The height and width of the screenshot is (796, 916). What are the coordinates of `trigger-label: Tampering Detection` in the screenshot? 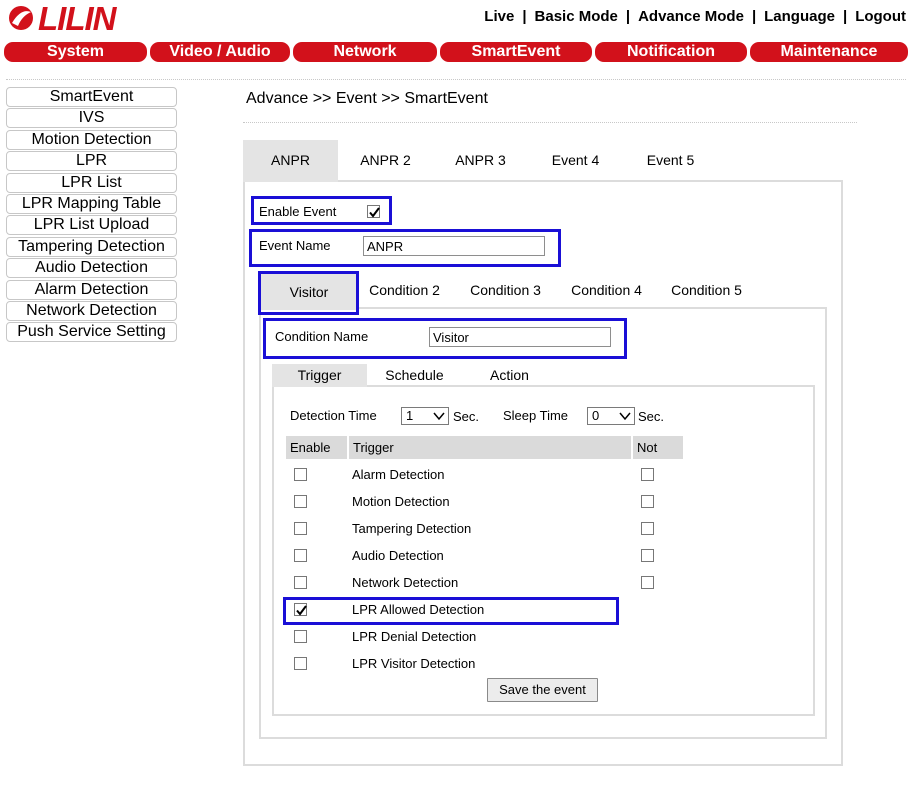 It's located at (412, 528).